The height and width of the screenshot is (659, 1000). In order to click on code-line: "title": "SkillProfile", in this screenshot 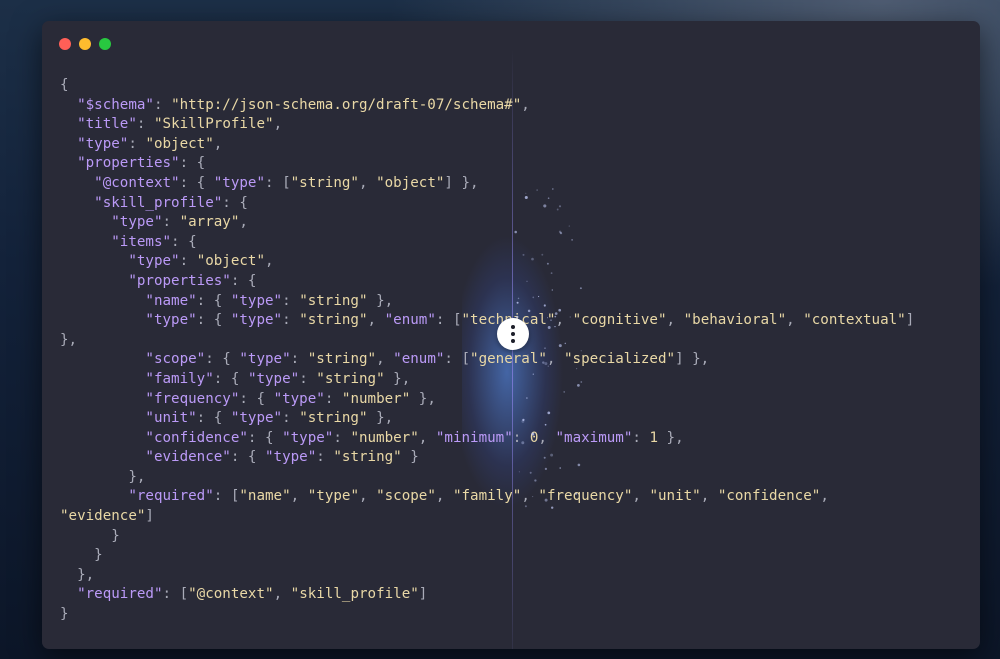, I will do `click(487, 125)`.